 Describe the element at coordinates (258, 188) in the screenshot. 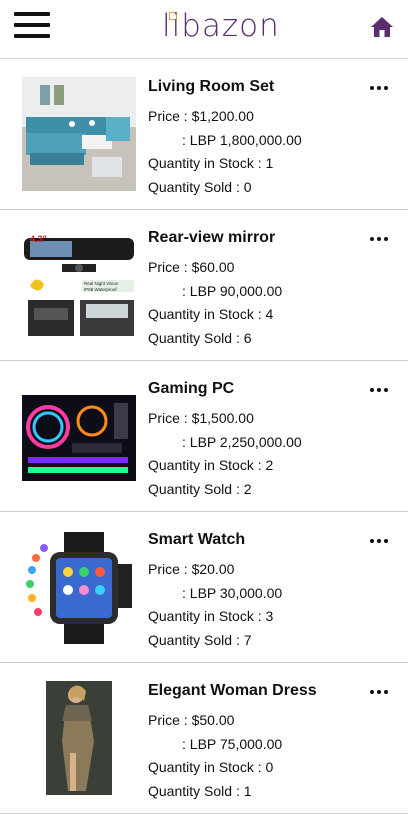

I see `sold-row: Quantity Sold : 0` at that location.